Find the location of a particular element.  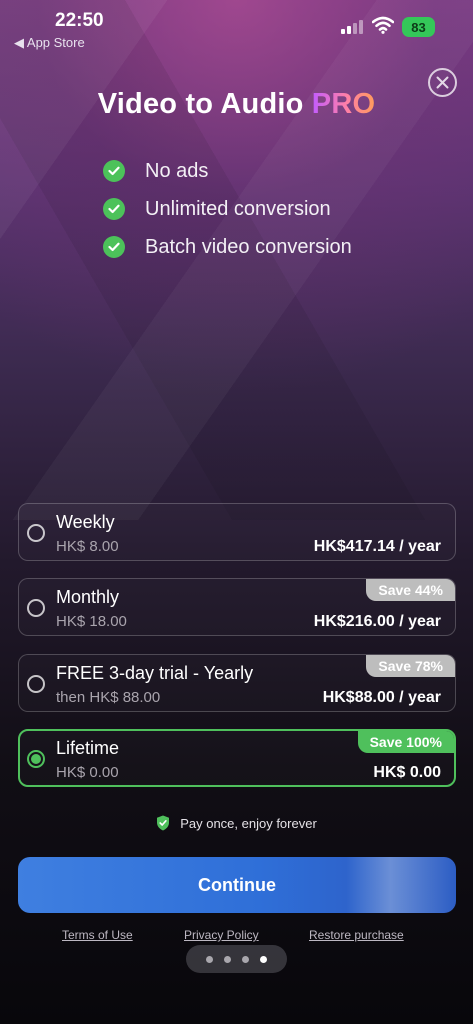

feature-label: Batch video conversion is located at coordinates (248, 246).